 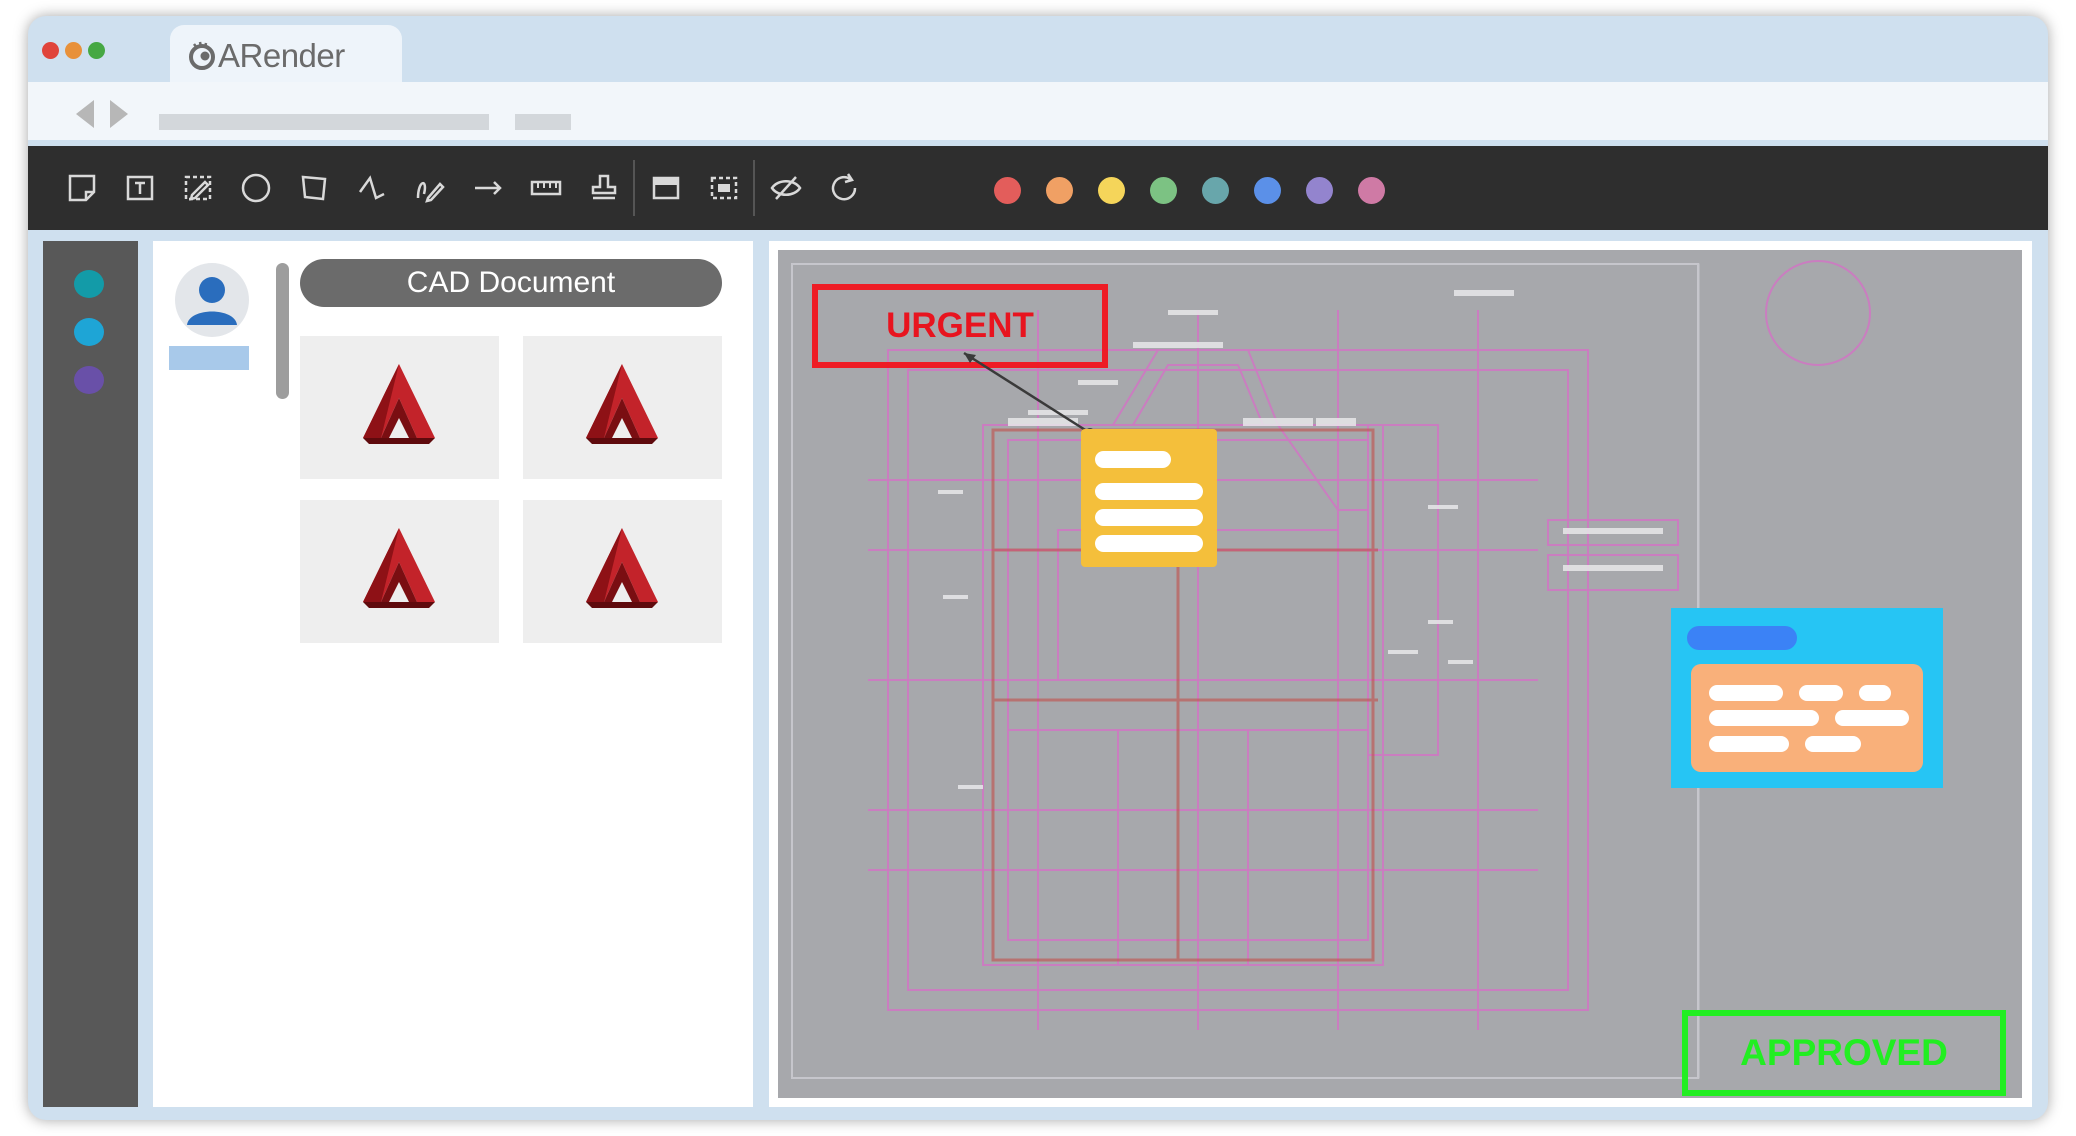 What do you see at coordinates (543, 122) in the screenshot?
I see `address-bar-button` at bounding box center [543, 122].